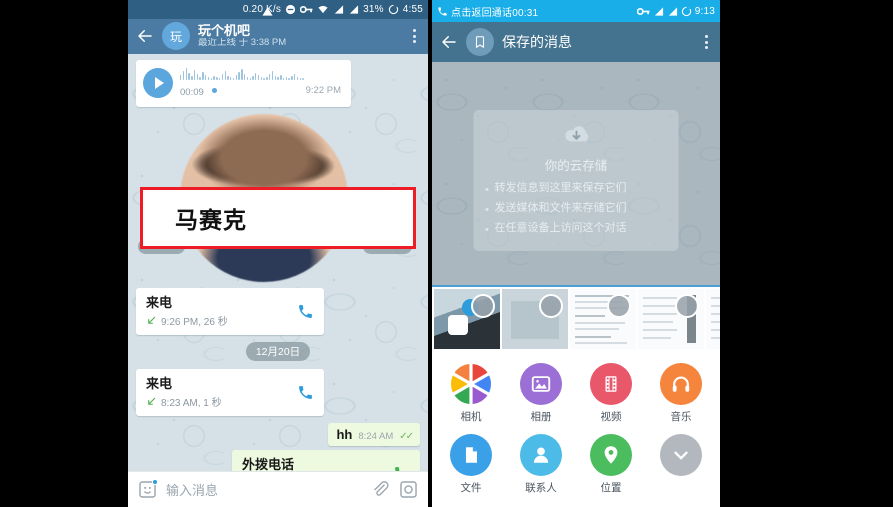 The height and width of the screenshot is (507, 893). Describe the element at coordinates (278, 10) in the screenshot. I see `left-status-bar: 0.20 K/s 31% 4:55` at that location.